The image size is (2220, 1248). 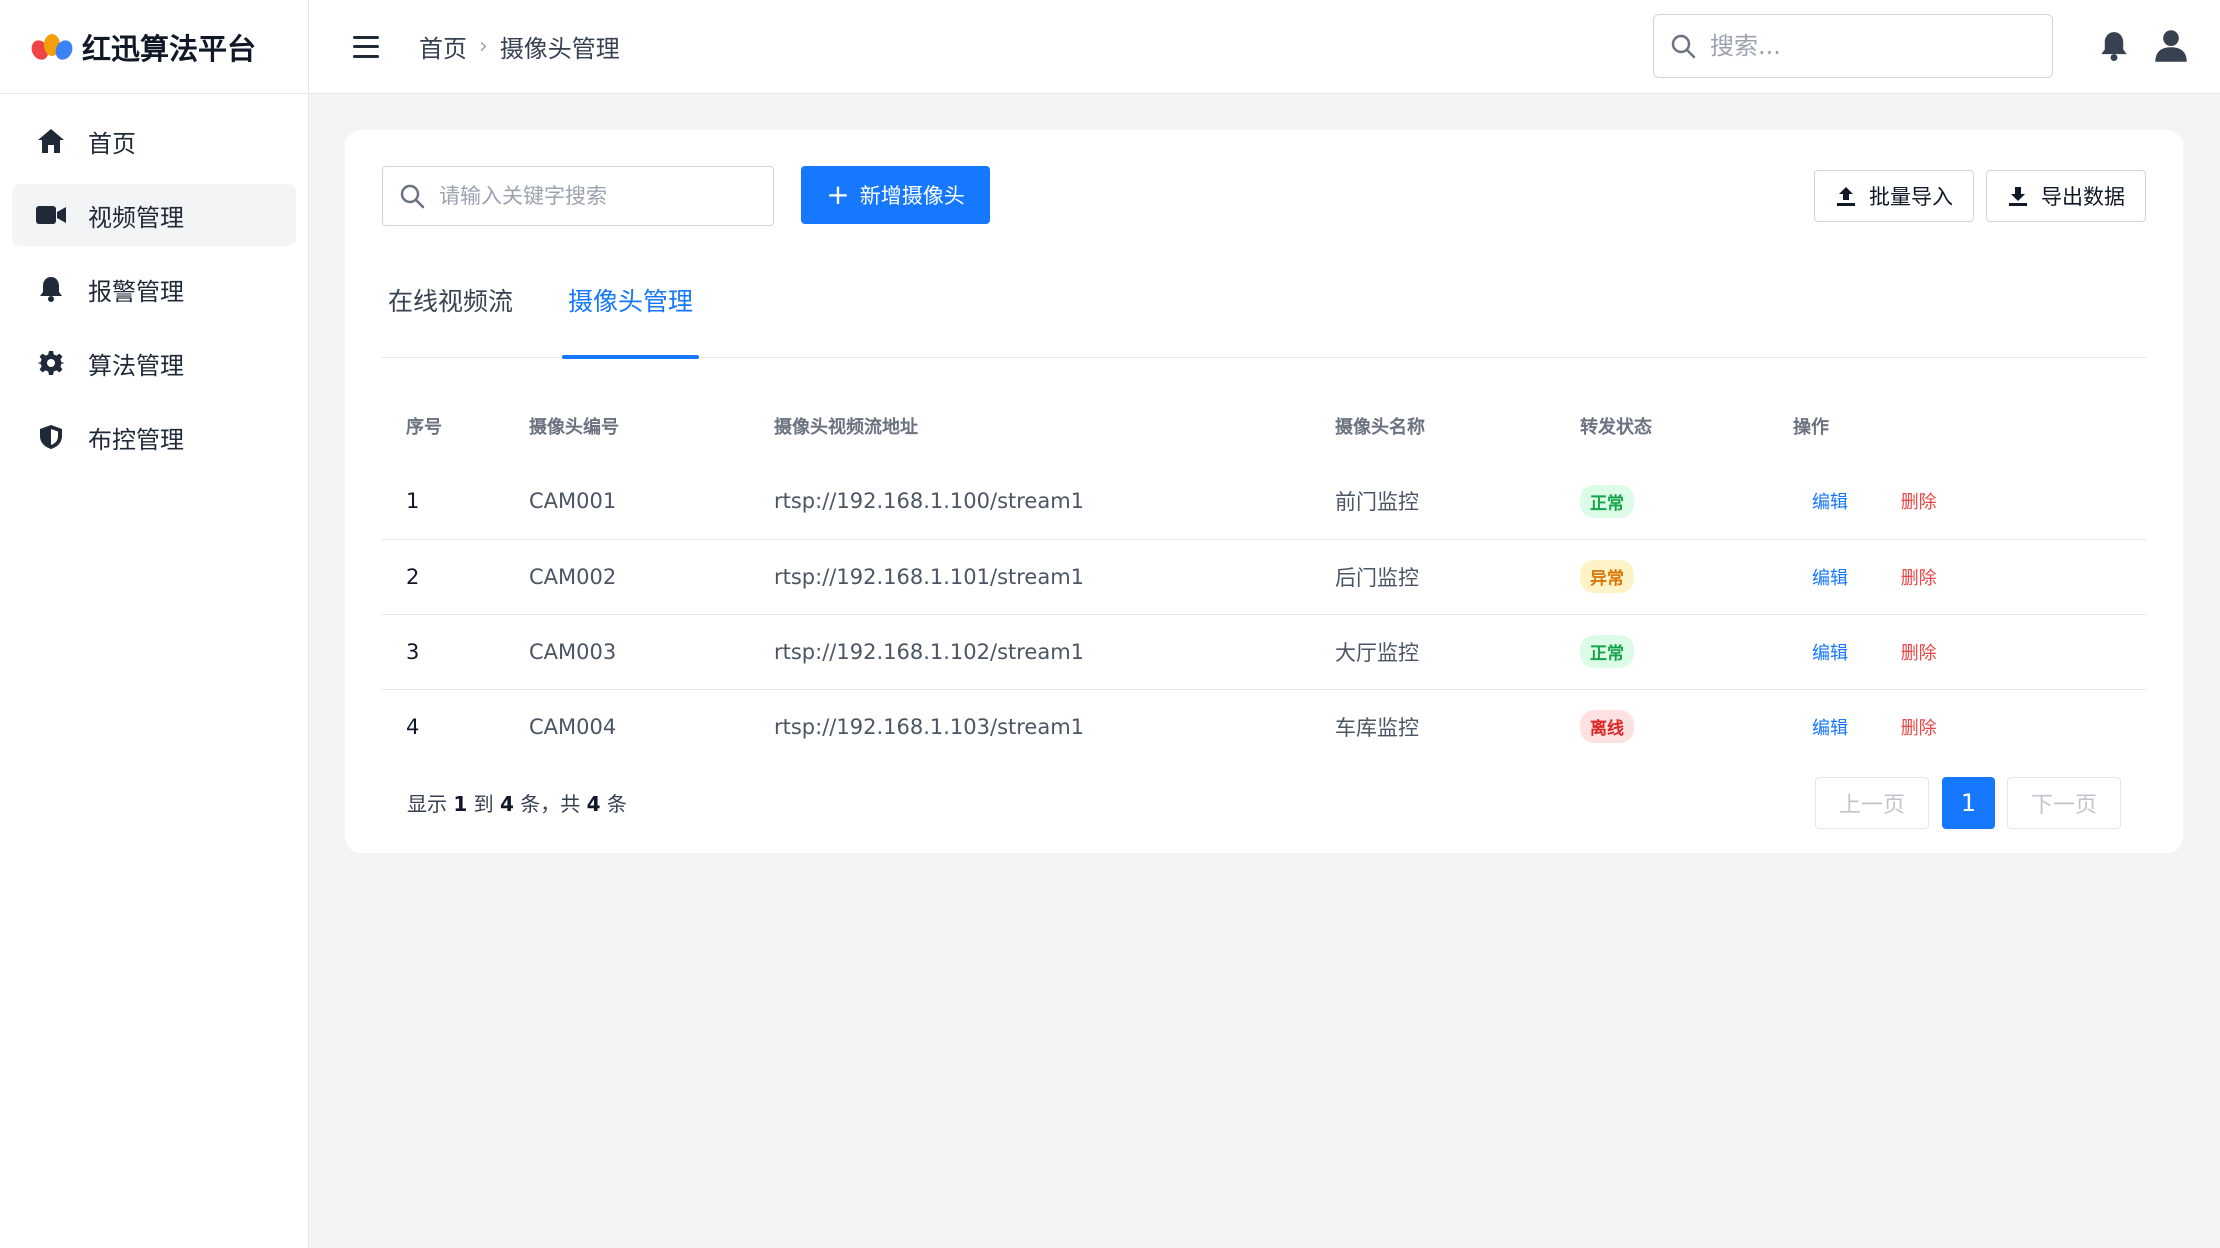 I want to click on sidebar-nav: 首页 视频管理 报警管理 算法管理 布控管理, so click(x=154, y=281).